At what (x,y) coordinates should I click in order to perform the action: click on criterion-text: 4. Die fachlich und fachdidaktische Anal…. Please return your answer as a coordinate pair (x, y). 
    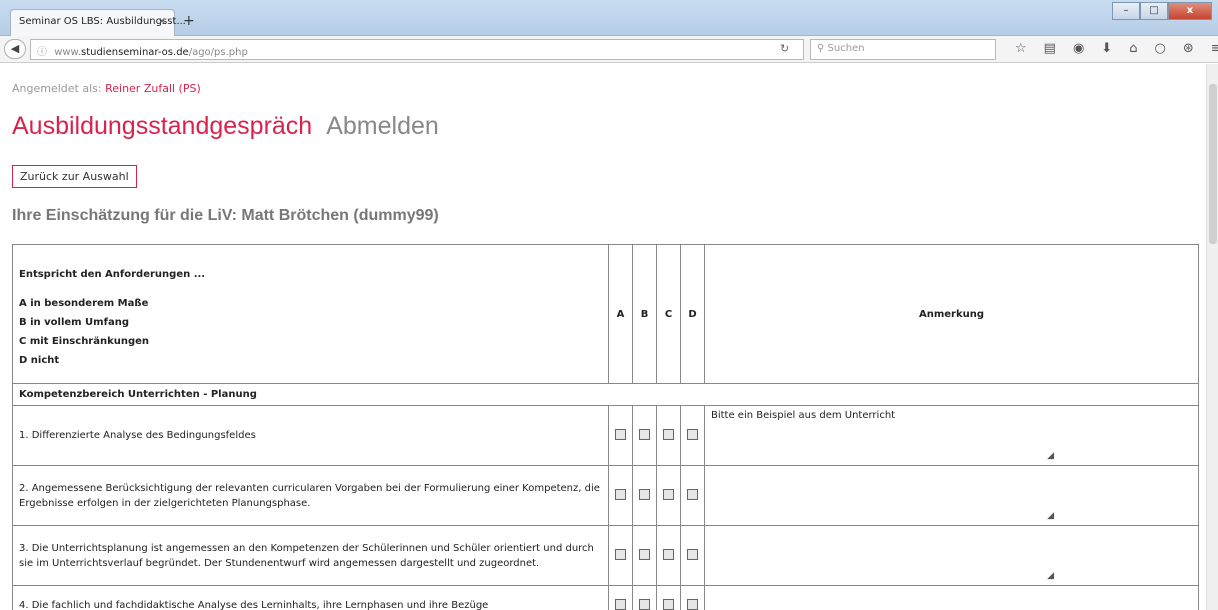
    Looking at the image, I should click on (310, 597).